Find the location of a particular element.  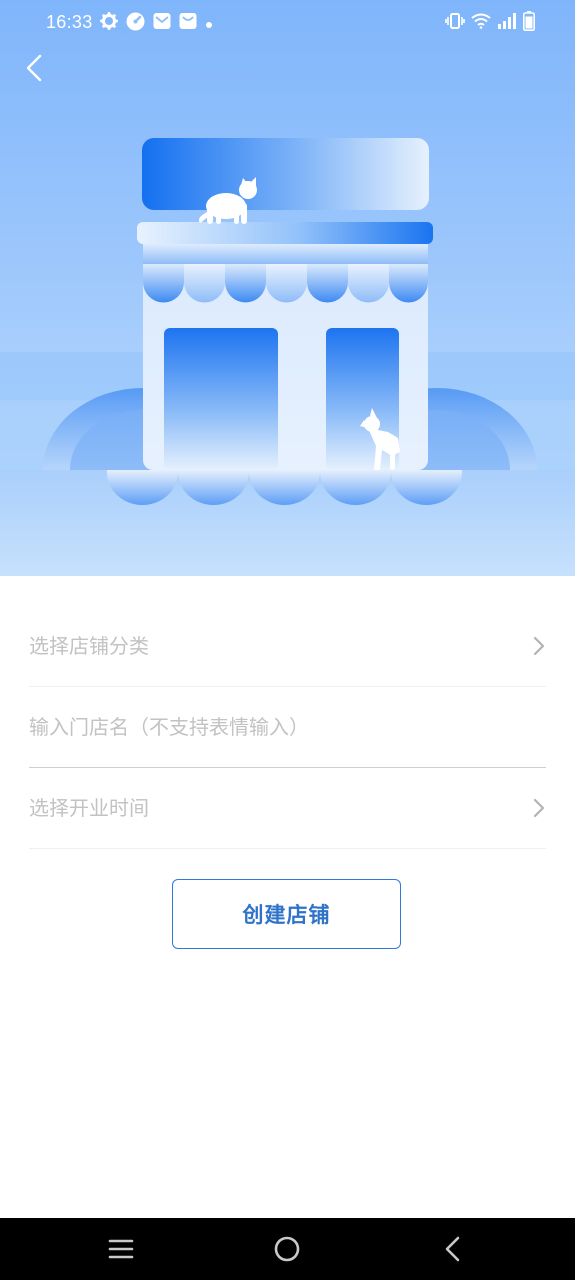

home-button is located at coordinates (287, 1249).